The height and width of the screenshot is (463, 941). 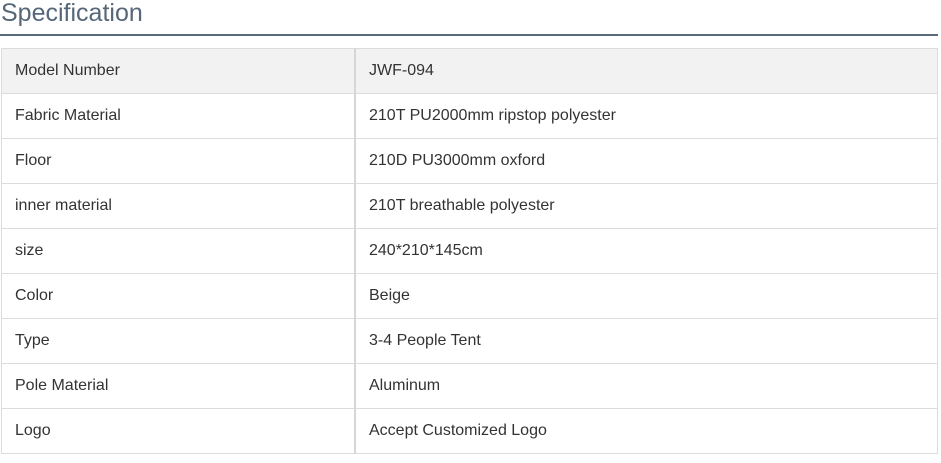 What do you see at coordinates (178, 161) in the screenshot?
I see `spec-label: Floor` at bounding box center [178, 161].